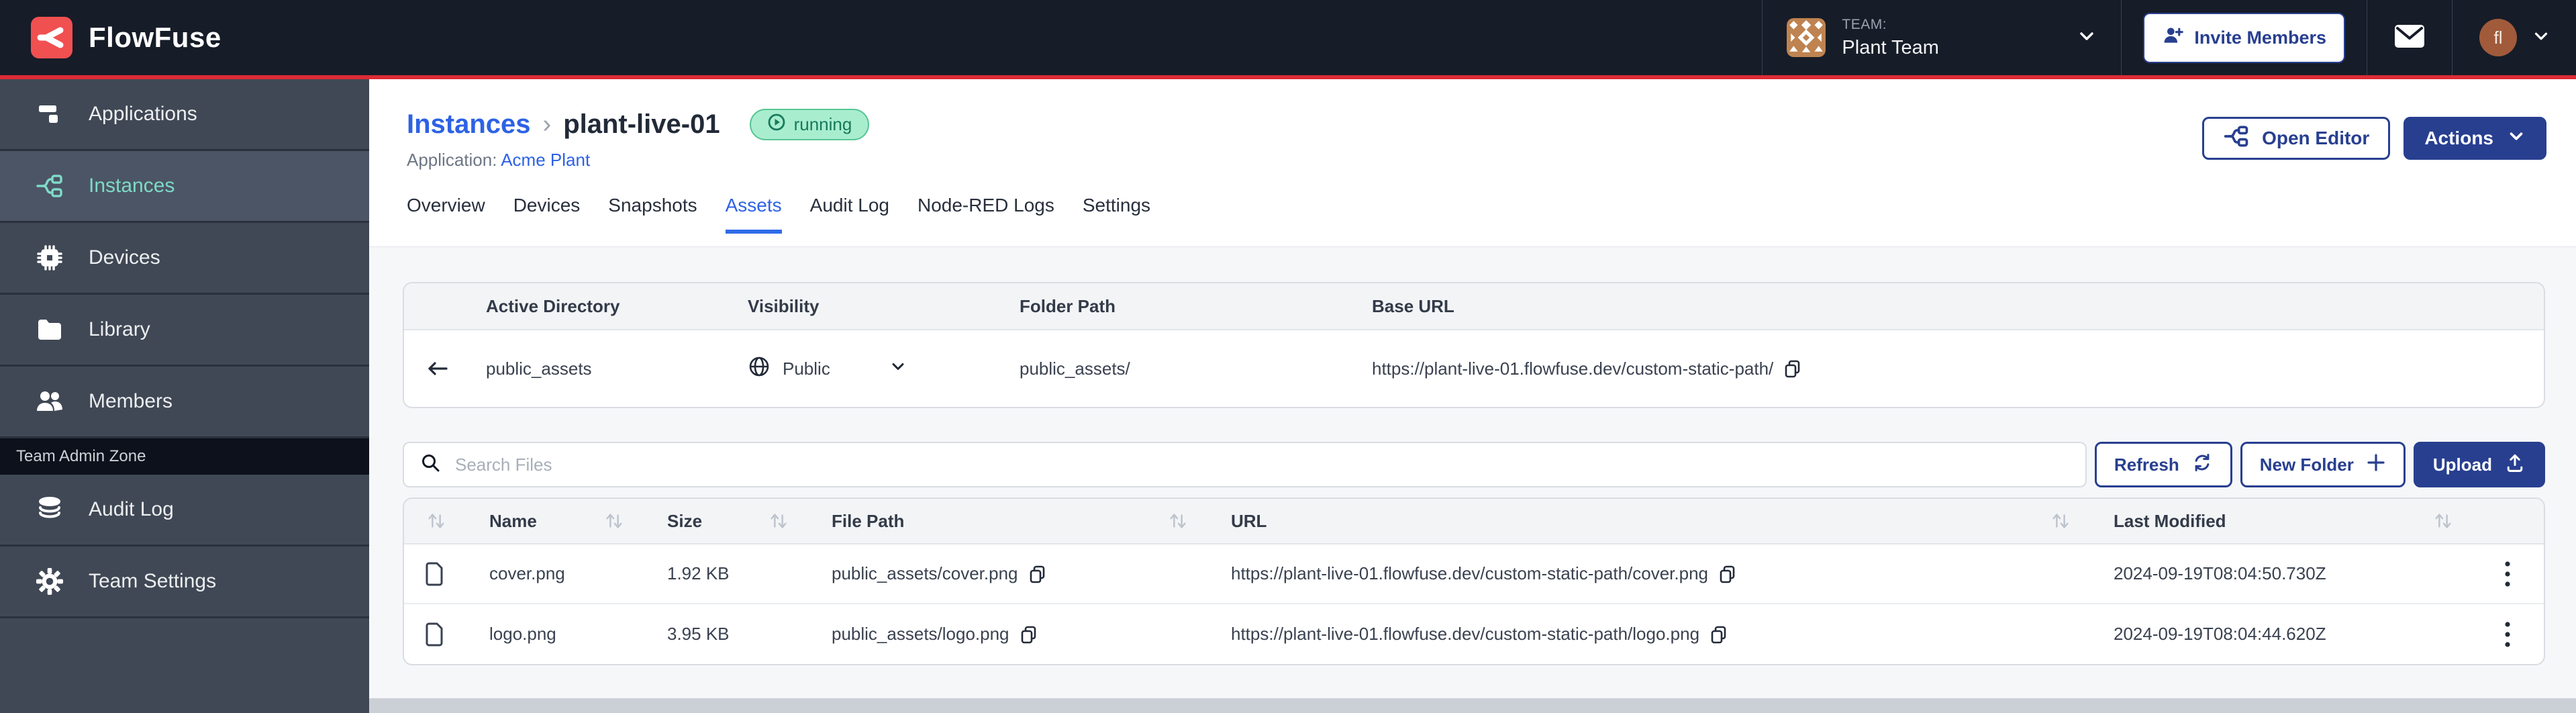  What do you see at coordinates (868, 520) in the screenshot?
I see `column-file-path-label: File Path` at bounding box center [868, 520].